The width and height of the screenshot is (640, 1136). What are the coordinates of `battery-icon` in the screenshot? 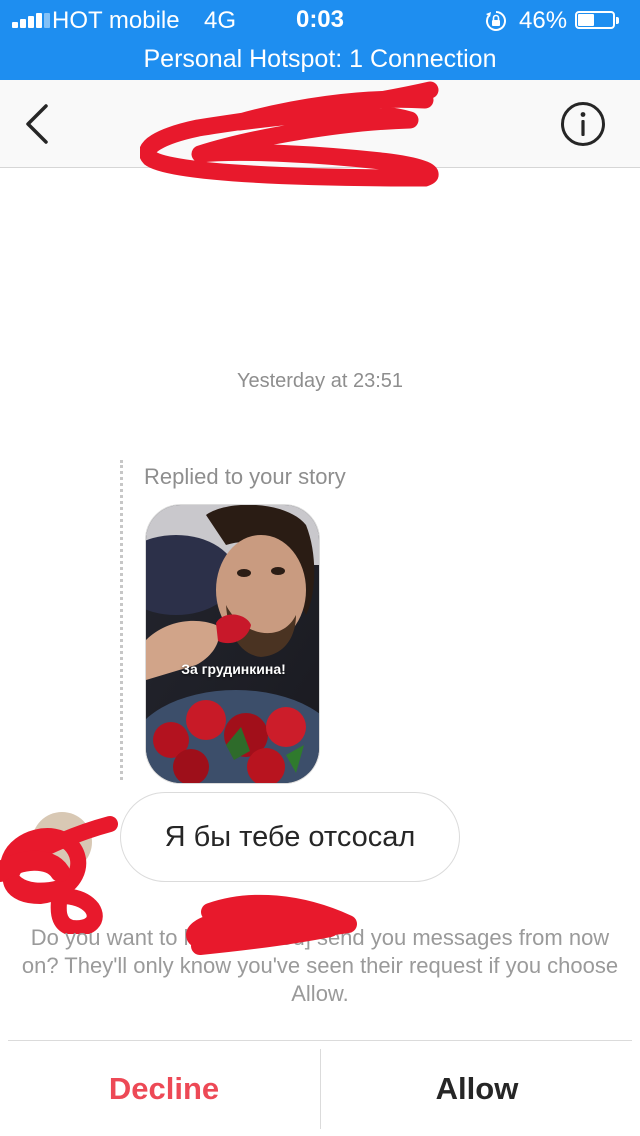 It's located at (599, 21).